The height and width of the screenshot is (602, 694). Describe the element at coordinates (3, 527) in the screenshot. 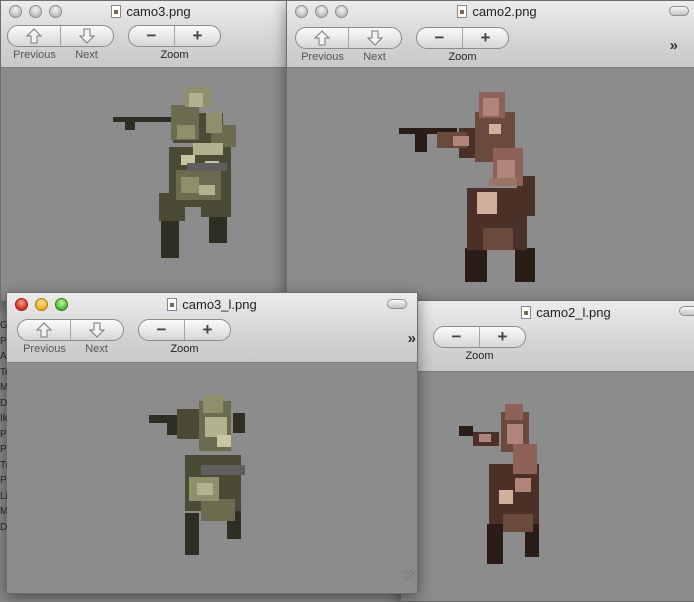

I see `background-text-fragment: De` at that location.